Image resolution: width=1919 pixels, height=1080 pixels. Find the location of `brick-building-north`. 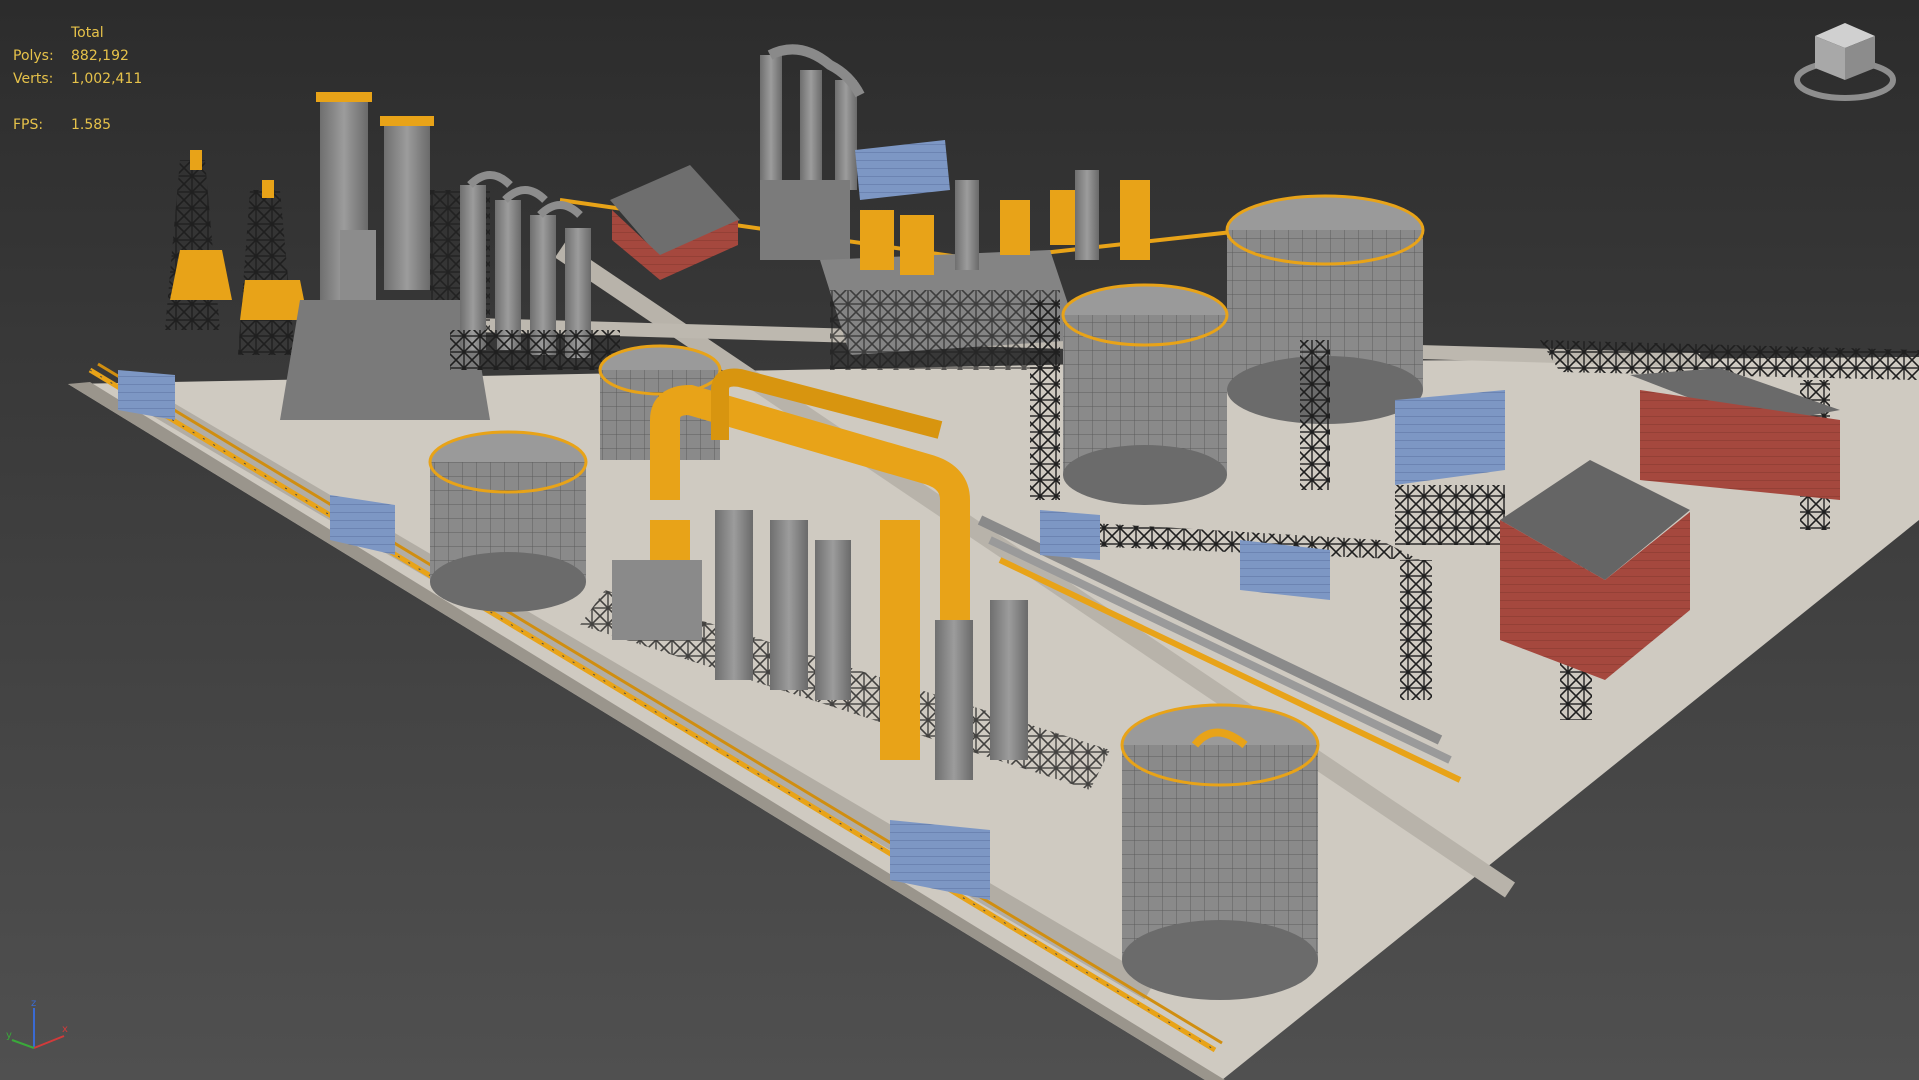

brick-building-north is located at coordinates (675, 222).